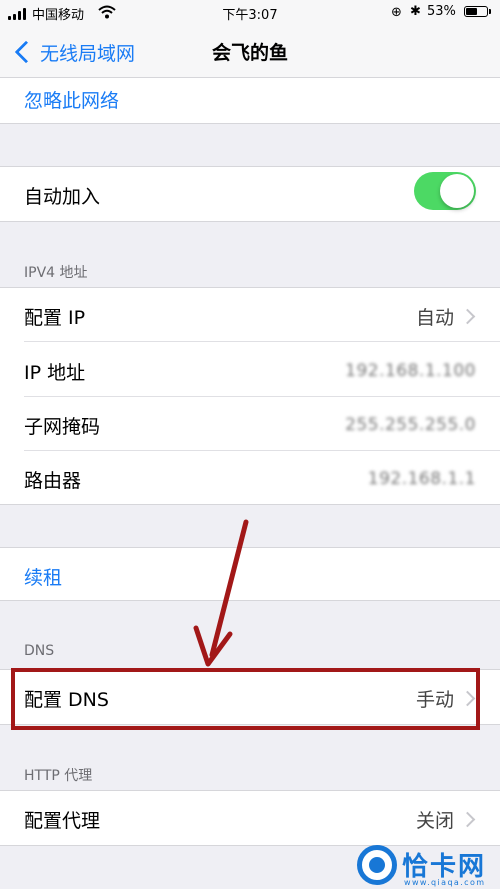  I want to click on auto-join-label: 自动加入, so click(62, 197).